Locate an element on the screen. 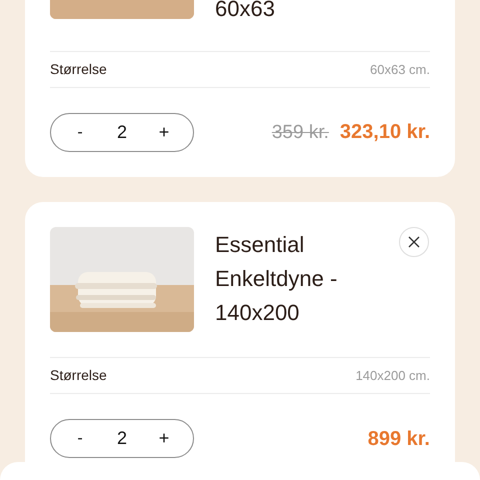 The image size is (480, 480). price: 899 kr. is located at coordinates (399, 439).